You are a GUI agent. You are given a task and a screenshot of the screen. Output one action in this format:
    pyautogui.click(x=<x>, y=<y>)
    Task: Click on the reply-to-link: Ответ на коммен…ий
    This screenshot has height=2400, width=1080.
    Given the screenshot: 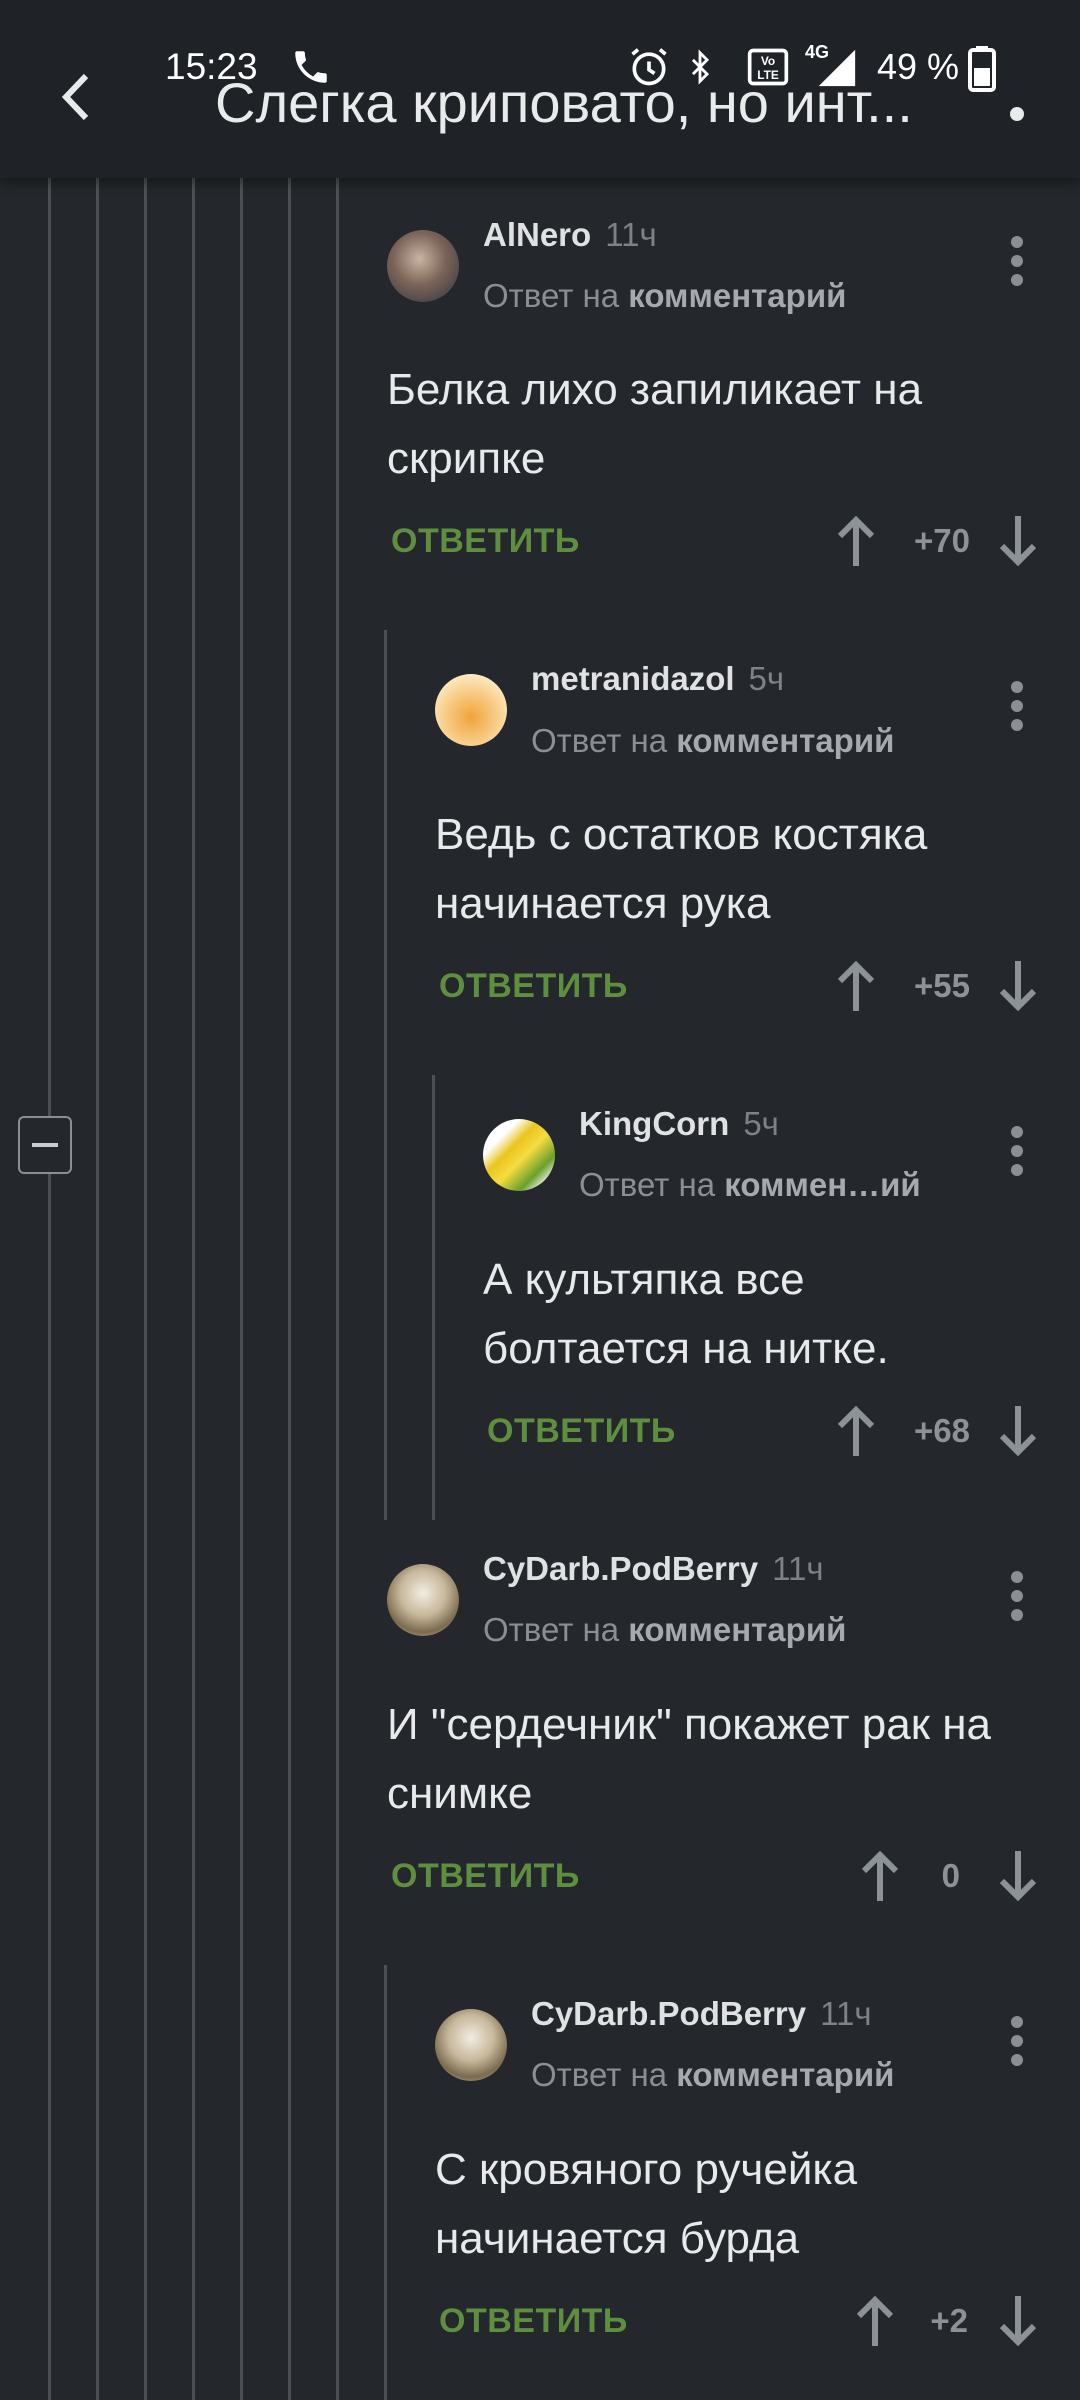 What is the action you would take?
    pyautogui.click(x=750, y=1185)
    